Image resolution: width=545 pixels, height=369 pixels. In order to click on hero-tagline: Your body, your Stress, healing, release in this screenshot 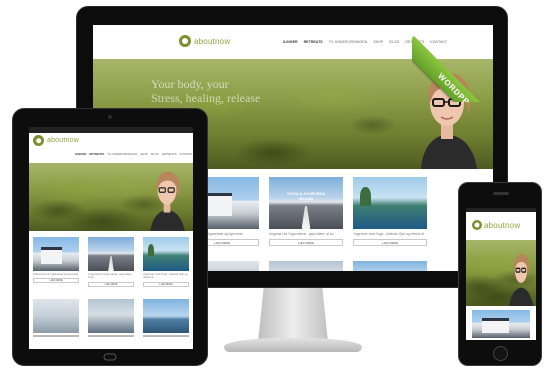, I will do `click(205, 91)`.